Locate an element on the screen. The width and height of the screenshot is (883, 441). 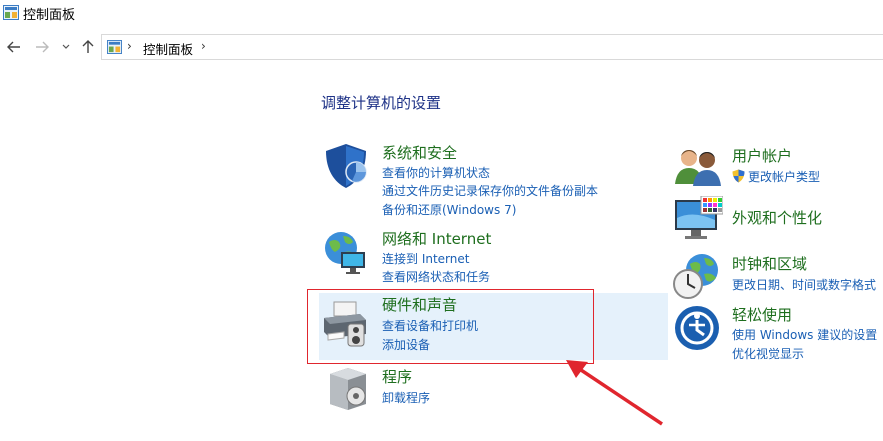
monitor-palette-icon is located at coordinates (699, 217).